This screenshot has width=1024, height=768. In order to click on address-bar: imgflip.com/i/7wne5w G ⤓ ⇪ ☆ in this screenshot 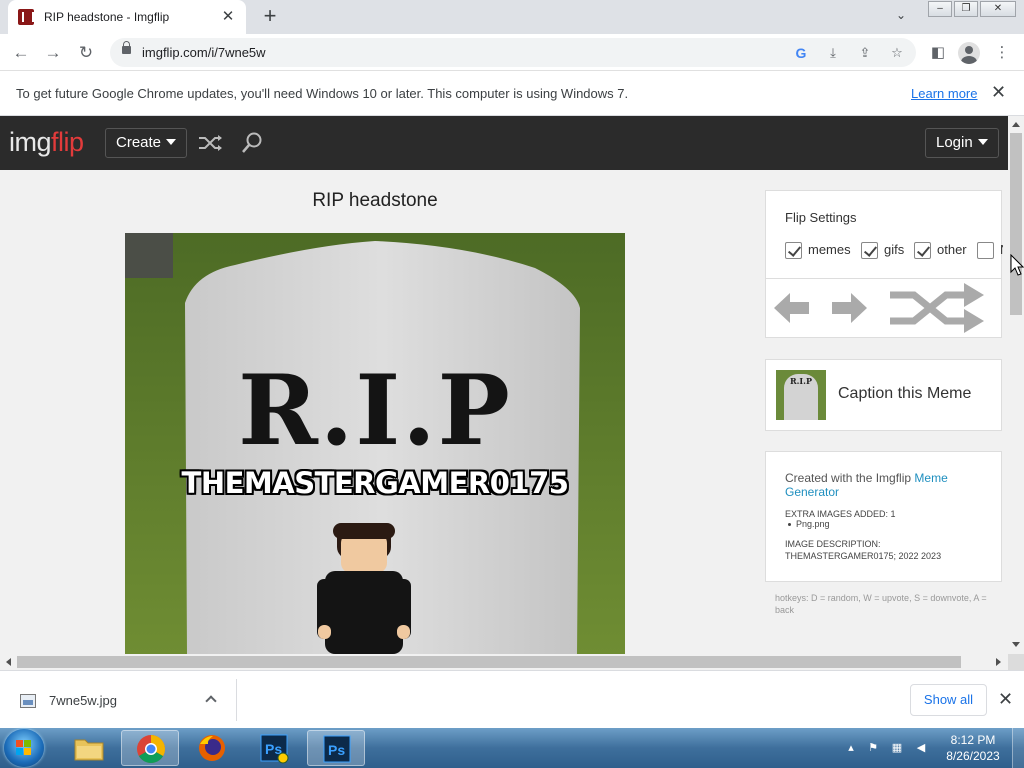, I will do `click(513, 52)`.